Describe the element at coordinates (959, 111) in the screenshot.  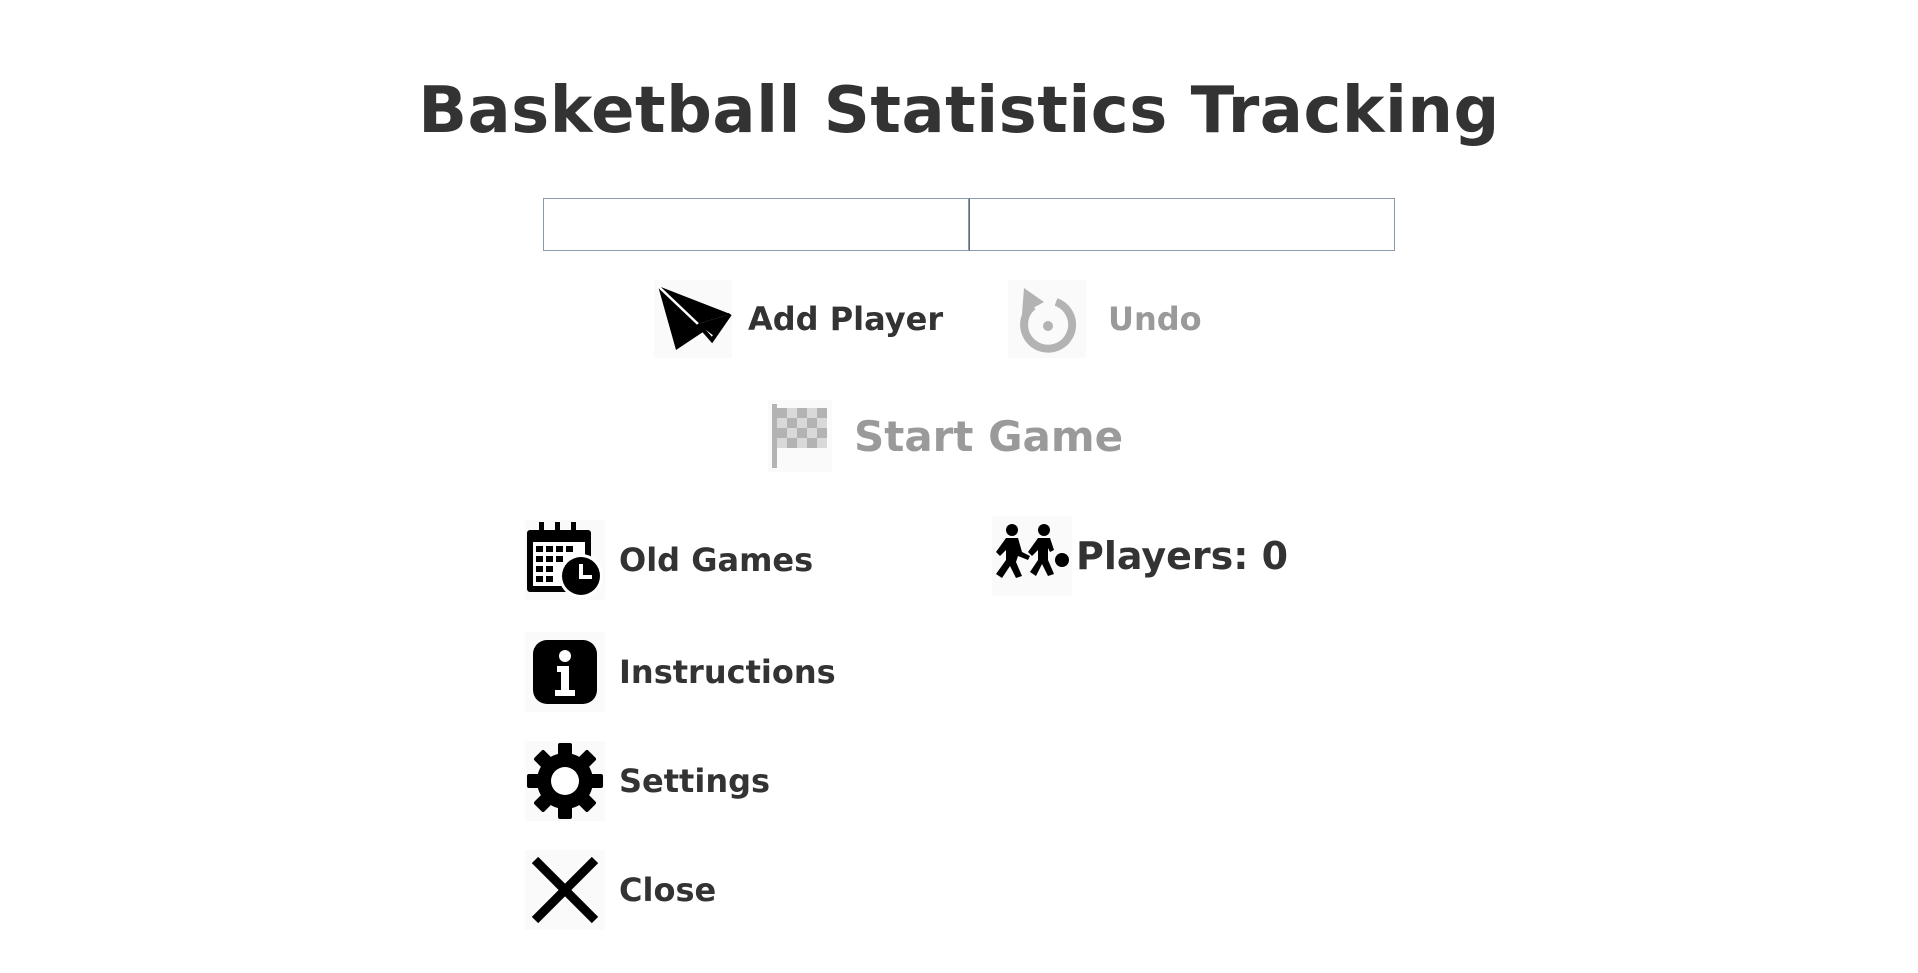
I see `page-title: Basketball Statistics Tracking` at that location.